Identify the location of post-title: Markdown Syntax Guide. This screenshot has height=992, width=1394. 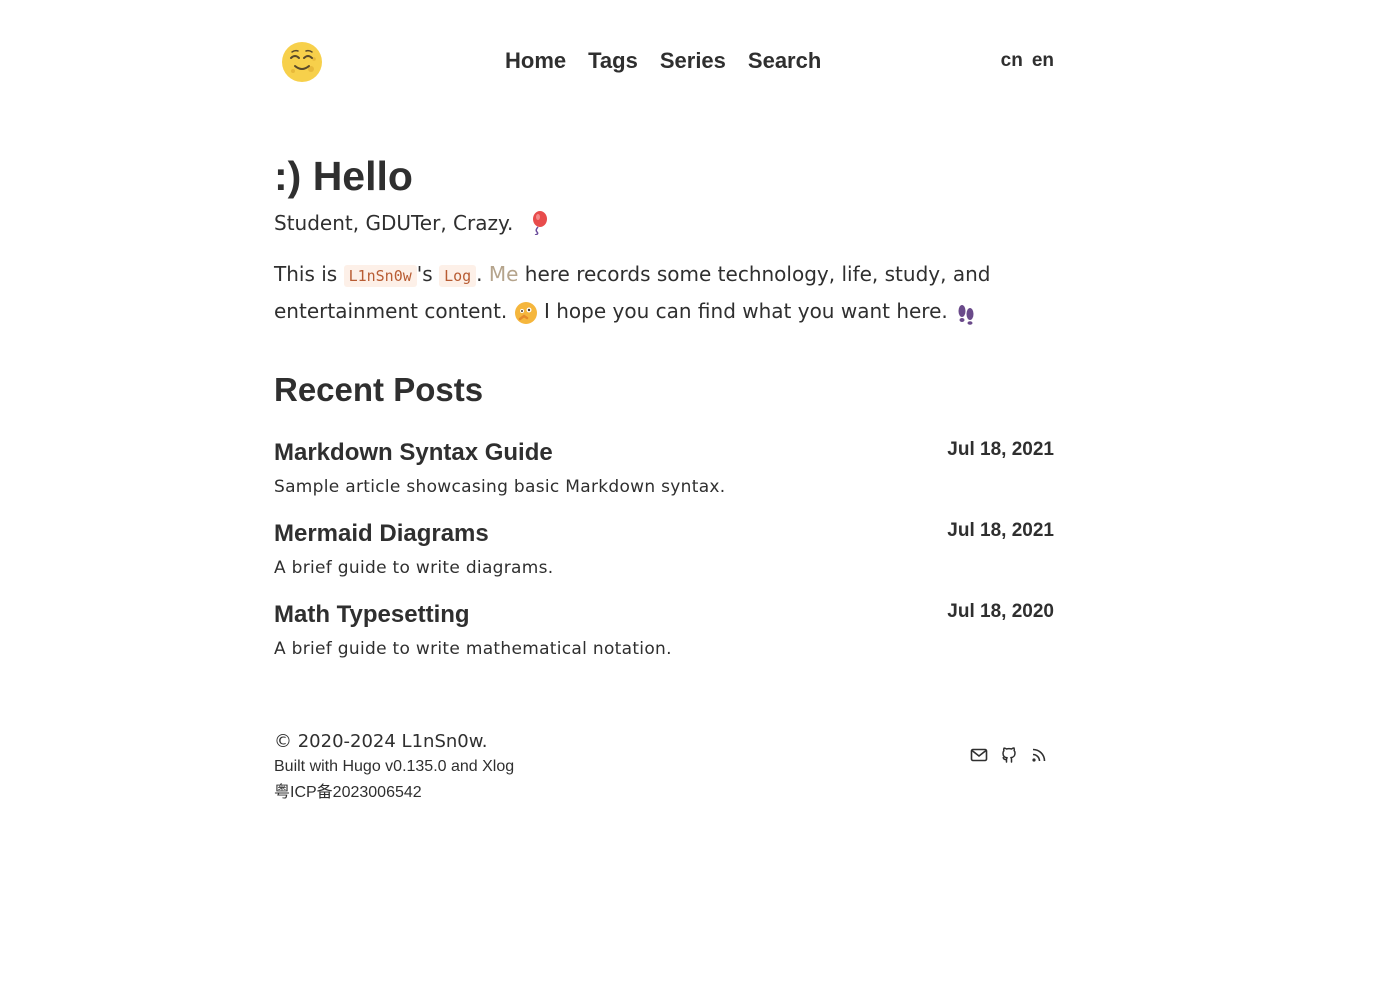
(413, 453).